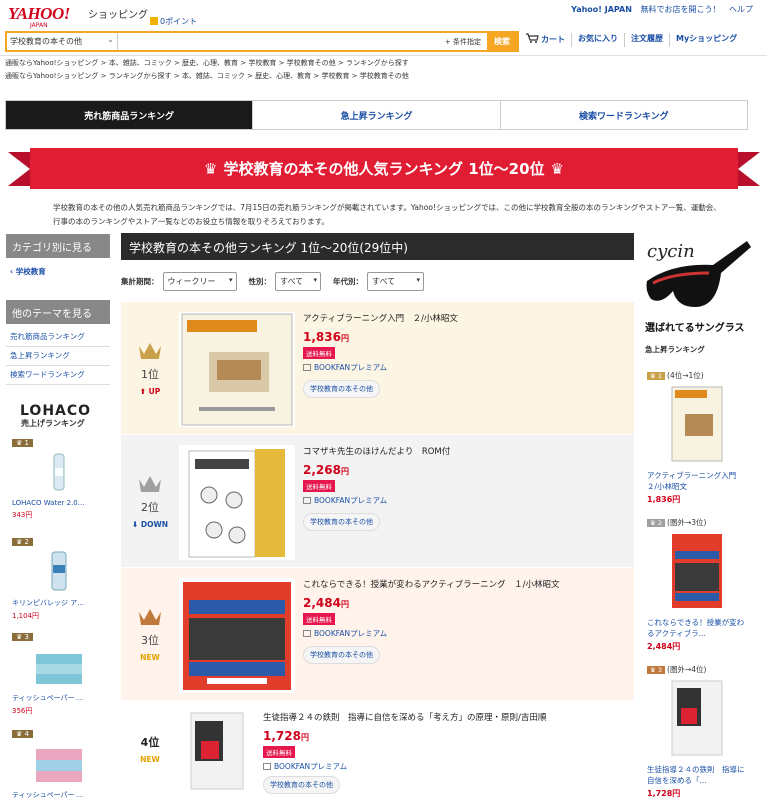 The height and width of the screenshot is (800, 767). I want to click on rank-column: 4位 NEW, so click(150, 750).